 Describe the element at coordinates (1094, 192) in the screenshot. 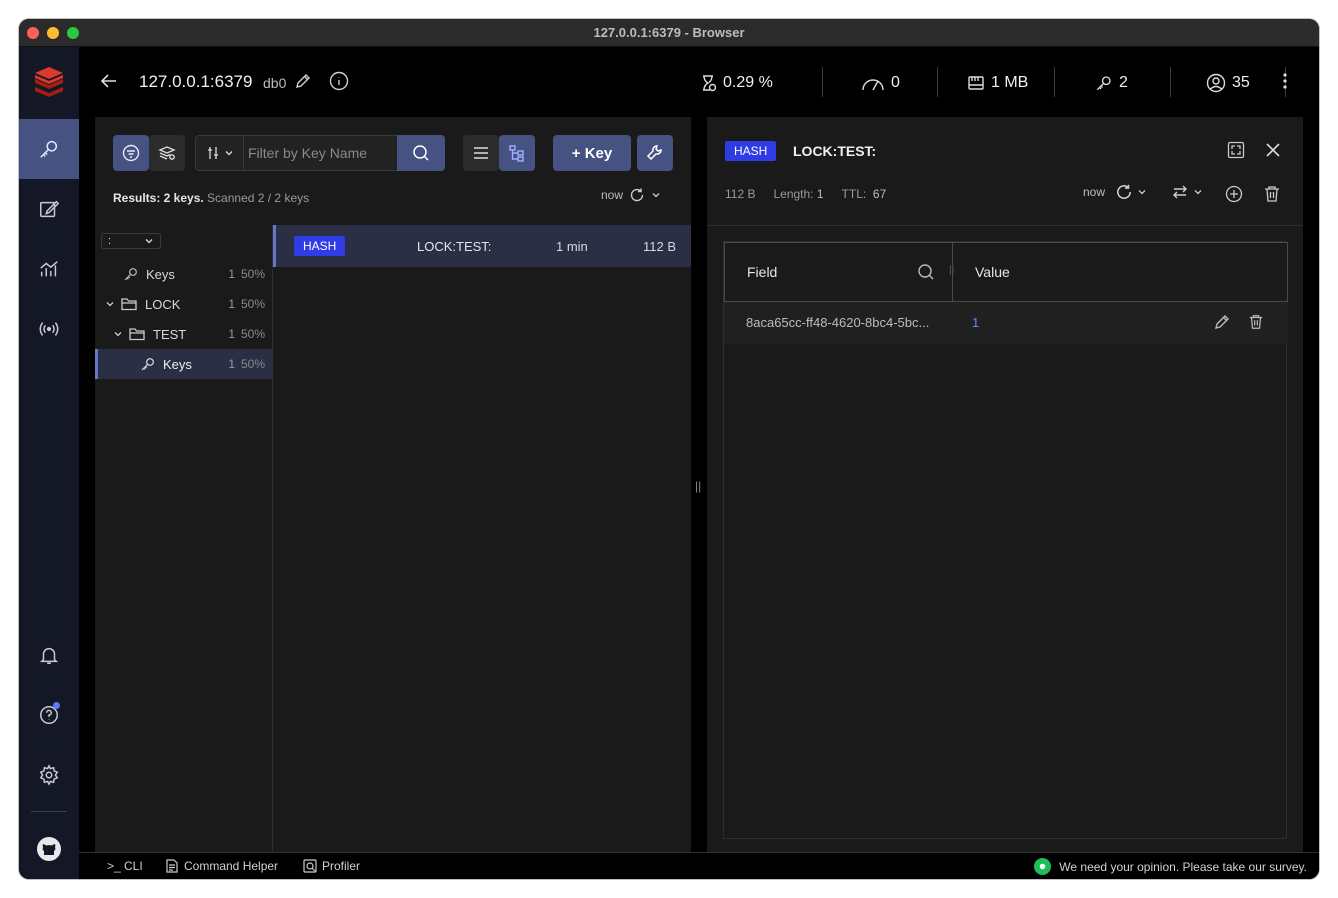

I see `refresh-time: now` at that location.